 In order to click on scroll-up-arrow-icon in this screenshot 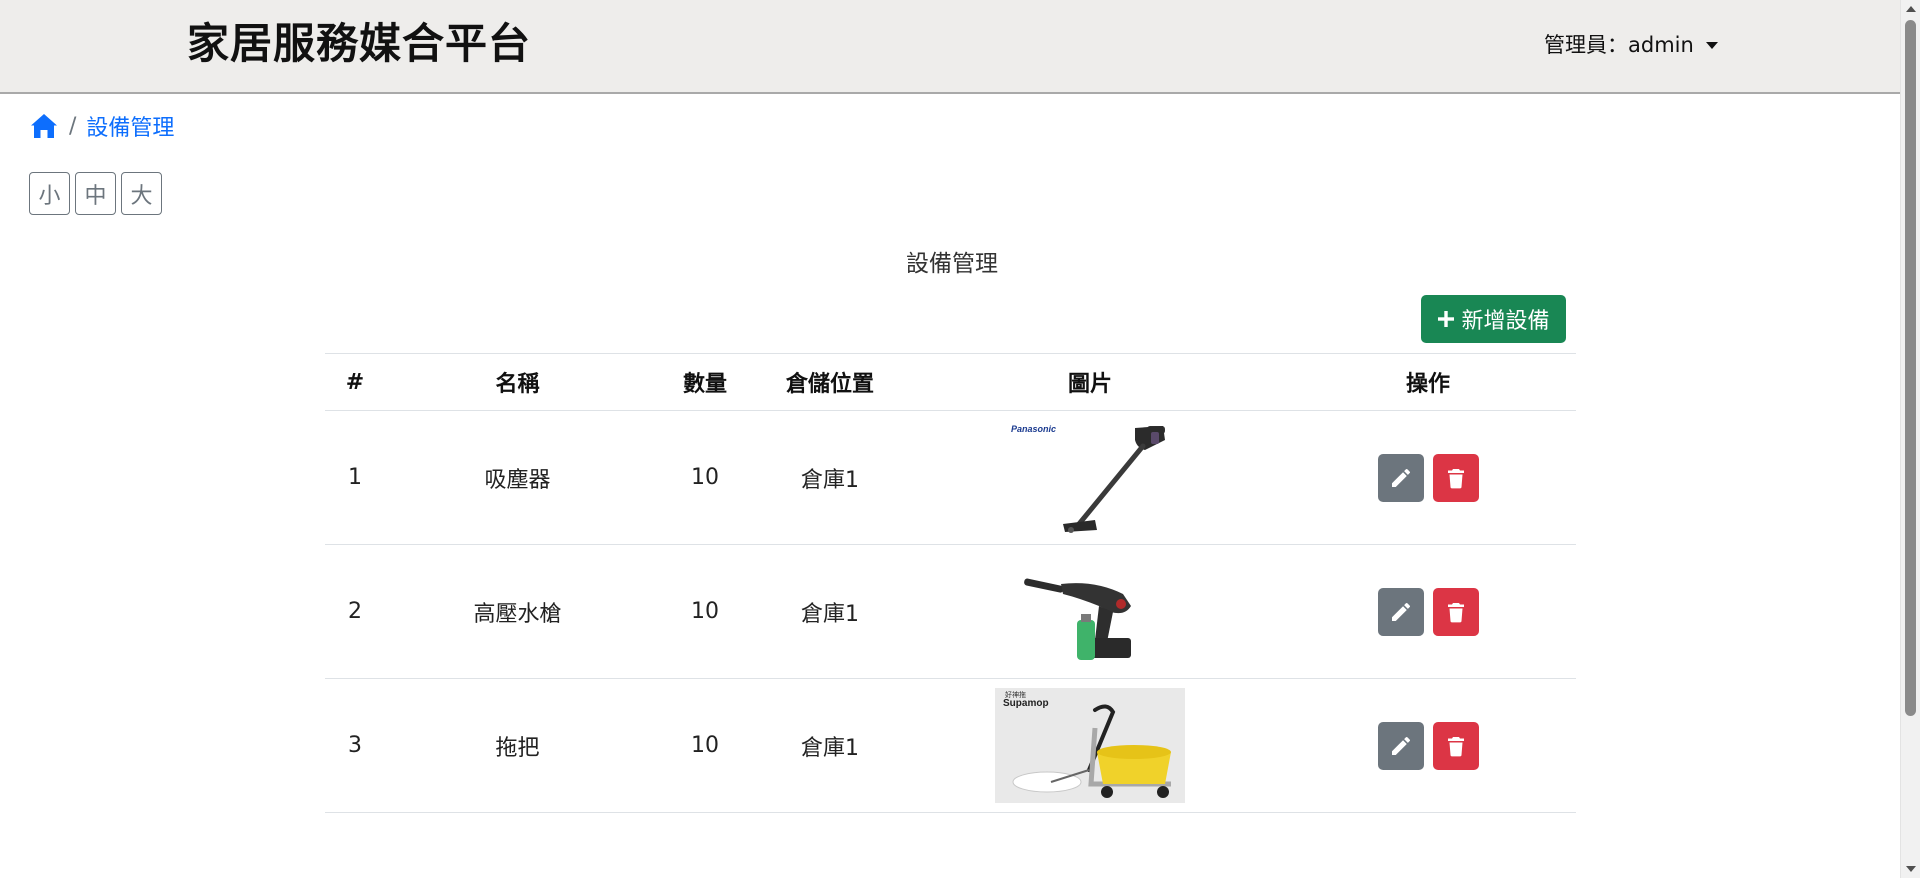, I will do `click(1911, 9)`.